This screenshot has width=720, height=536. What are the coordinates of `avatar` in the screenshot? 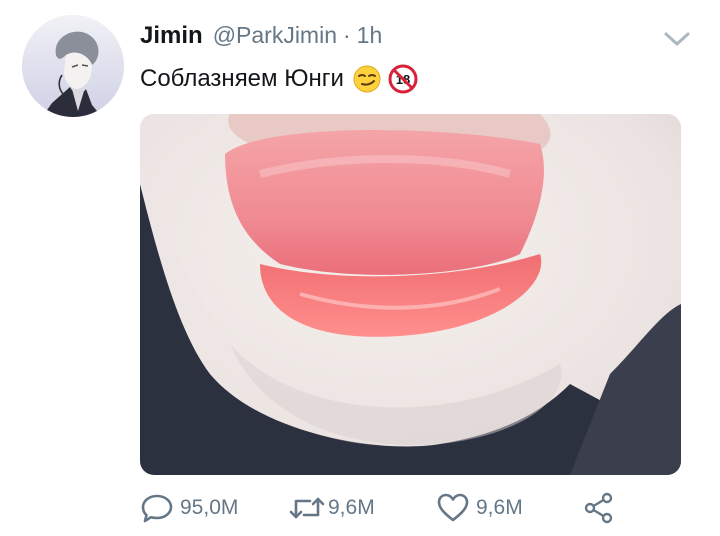 It's located at (73, 66).